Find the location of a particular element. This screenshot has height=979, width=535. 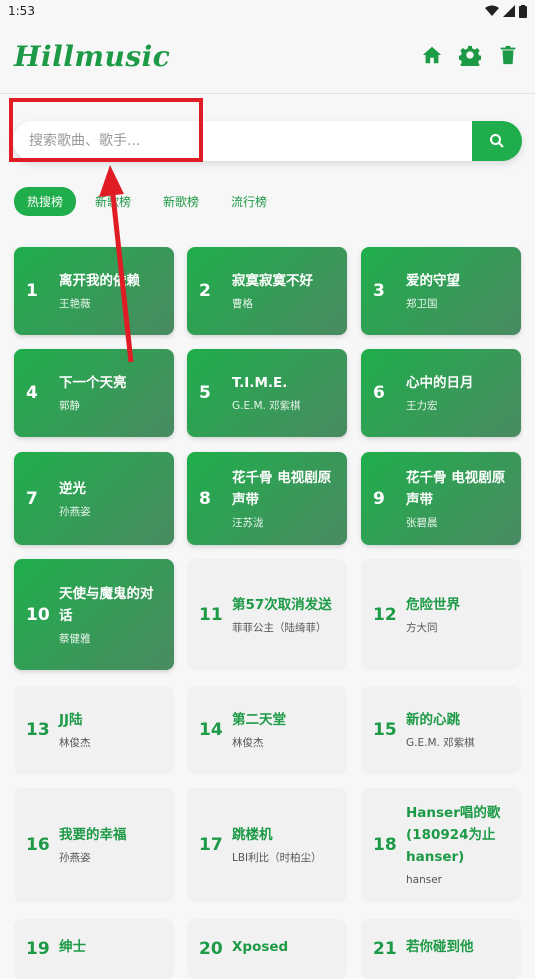

song-rank: 12 is located at coordinates (385, 614).